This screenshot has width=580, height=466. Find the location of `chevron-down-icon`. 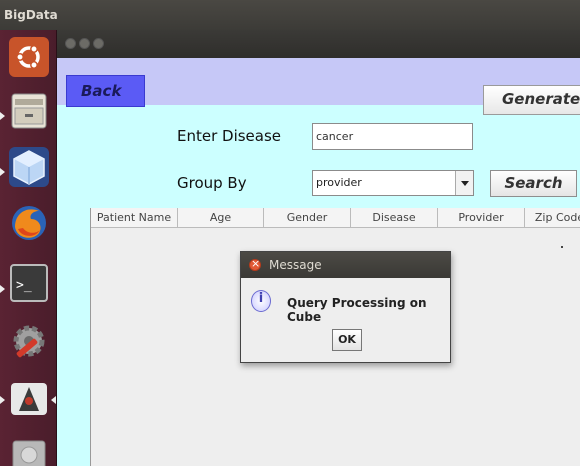

chevron-down-icon is located at coordinates (464, 183).